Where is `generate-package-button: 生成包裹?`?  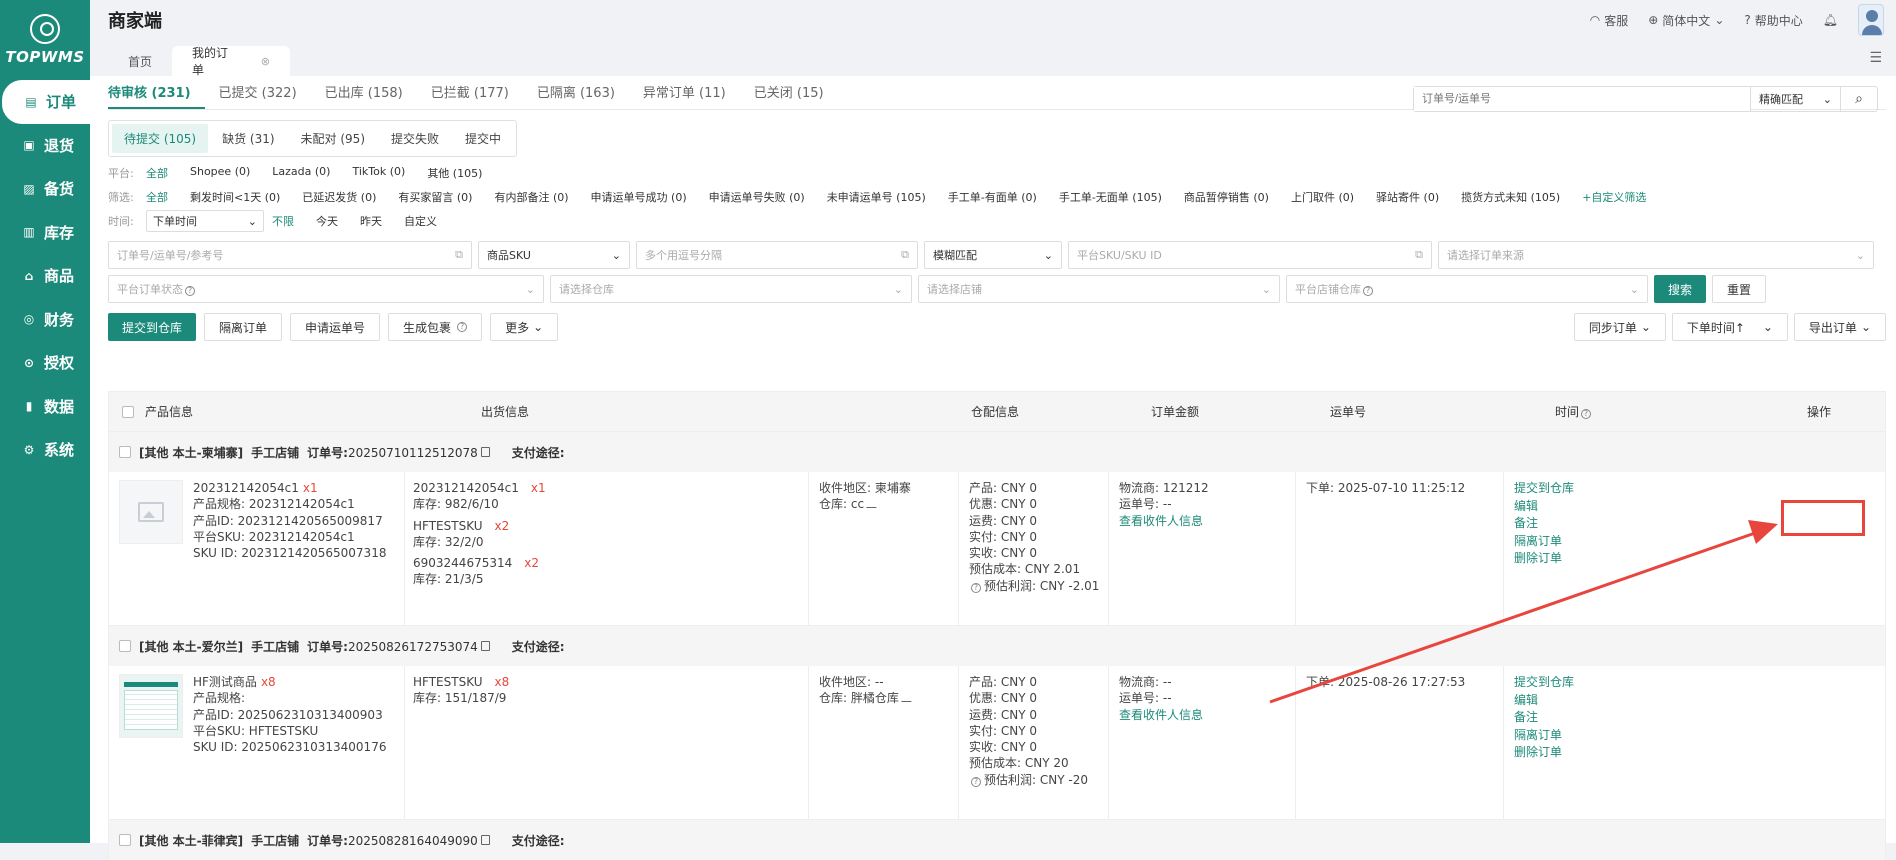 generate-package-button: 生成包裹? is located at coordinates (435, 327).